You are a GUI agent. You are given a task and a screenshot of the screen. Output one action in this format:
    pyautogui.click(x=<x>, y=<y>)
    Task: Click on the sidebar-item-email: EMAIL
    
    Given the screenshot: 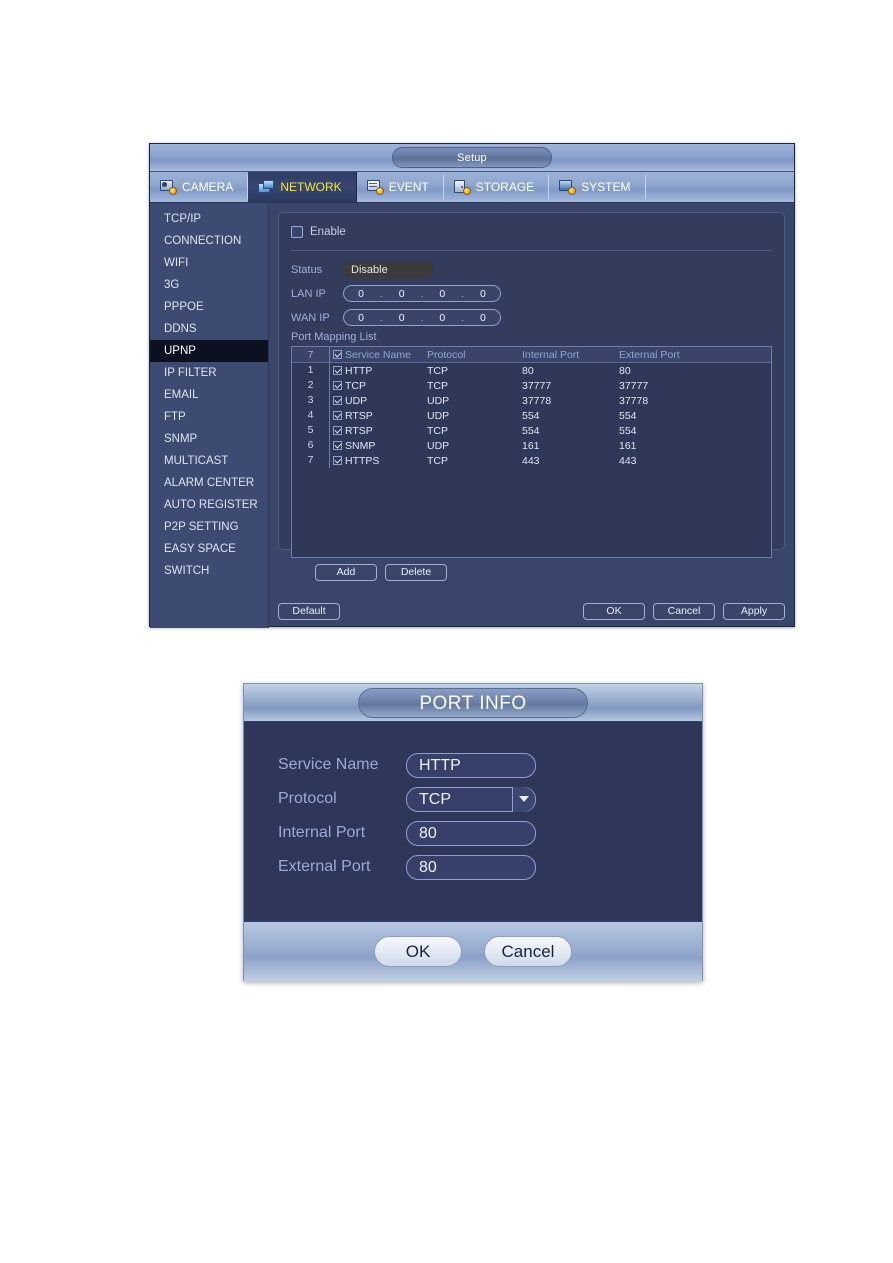 What is the action you would take?
    pyautogui.click(x=209, y=395)
    